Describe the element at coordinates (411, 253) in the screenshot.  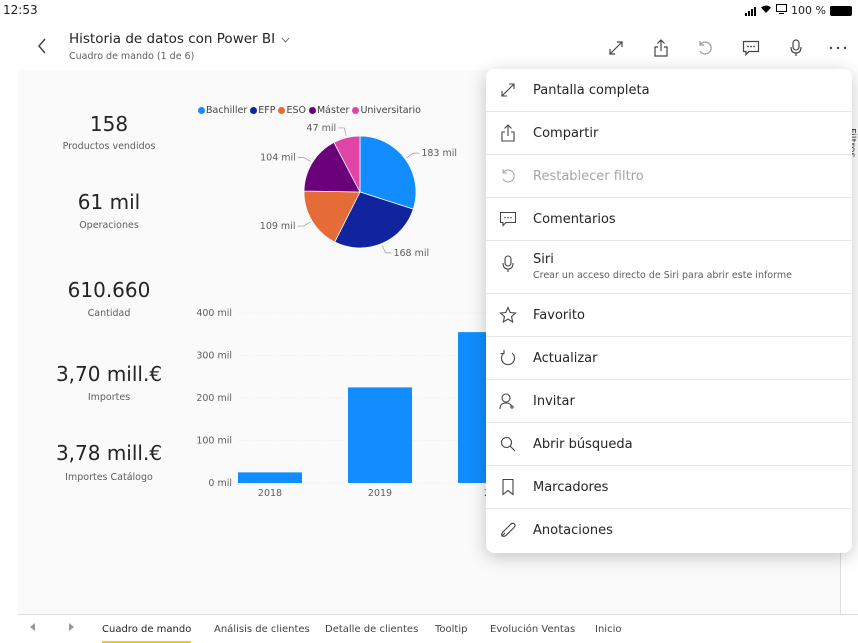
I see `pie-data-label: 168 mil` at that location.